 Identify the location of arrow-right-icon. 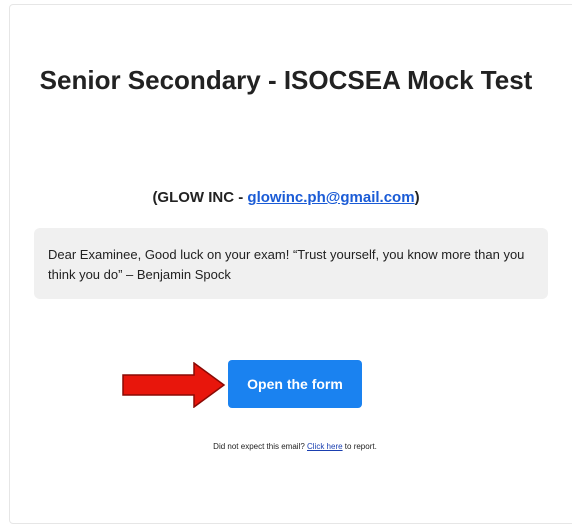
(174, 385).